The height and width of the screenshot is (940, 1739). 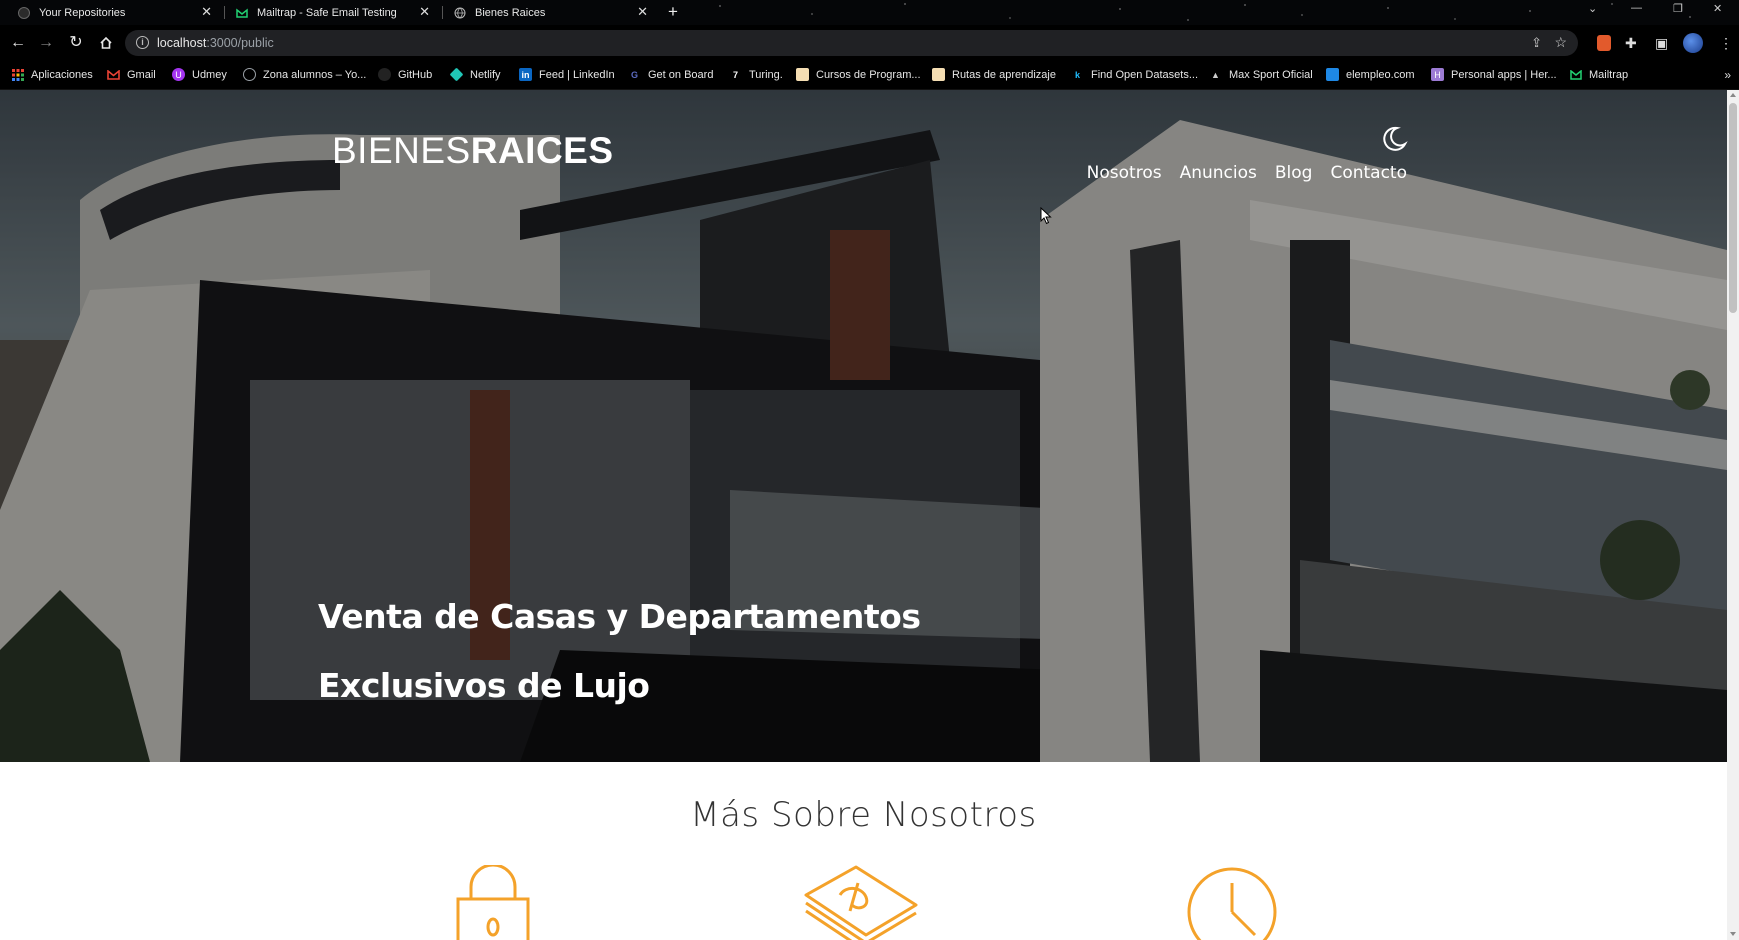 I want to click on bookmark-item: GitHub, so click(x=405, y=74).